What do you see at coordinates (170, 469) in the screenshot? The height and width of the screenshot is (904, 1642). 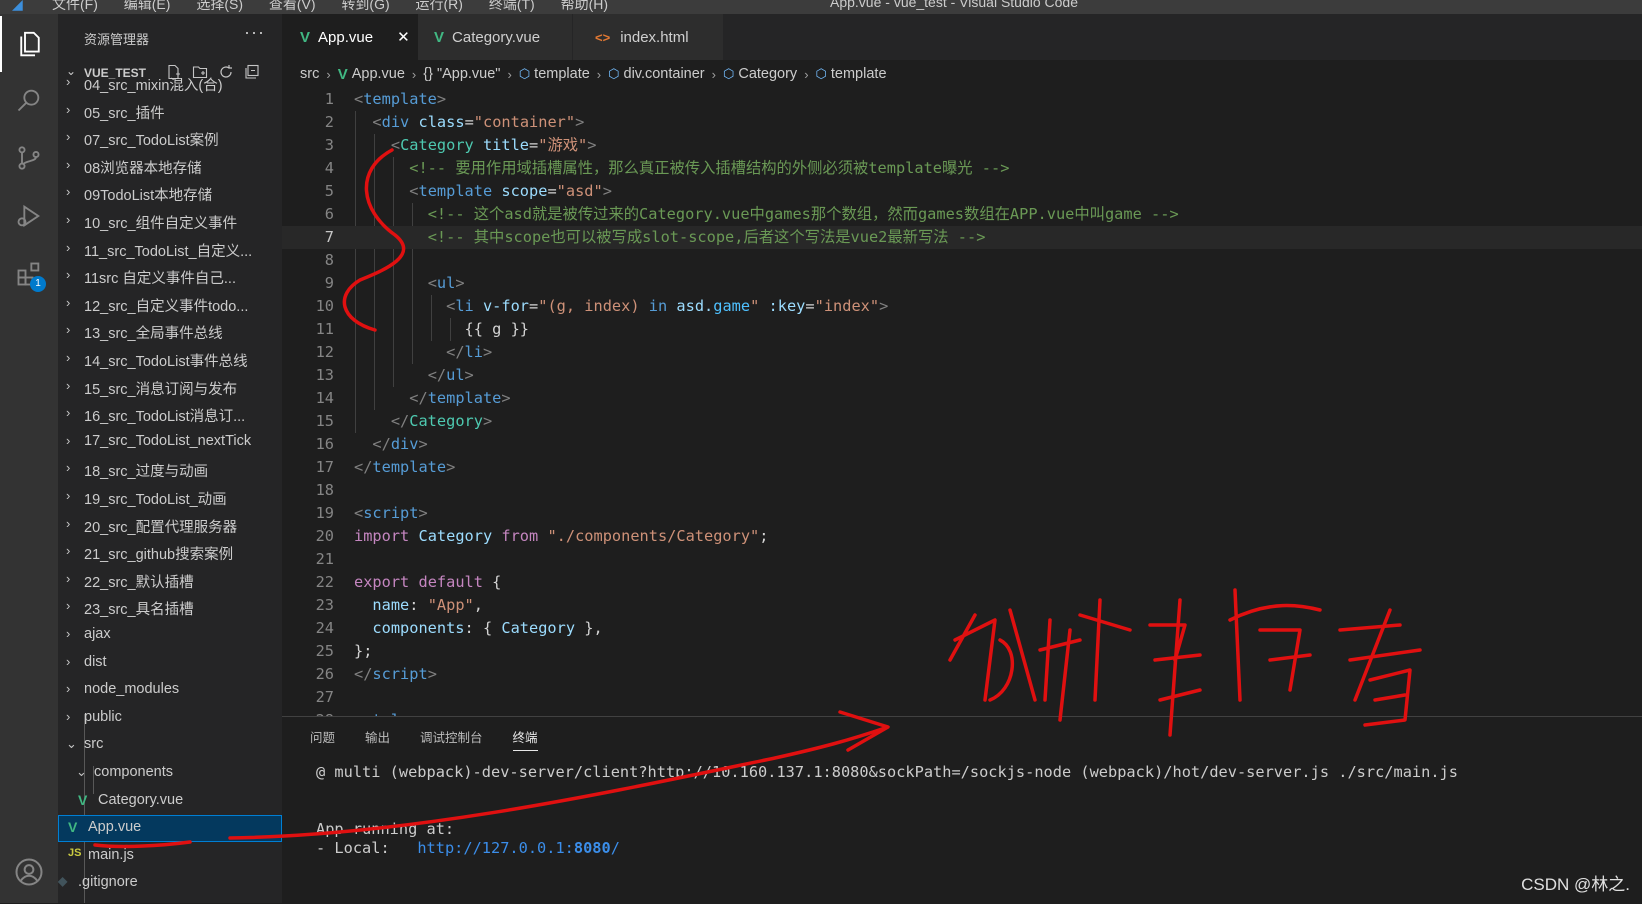 I see `tree-folder: › 18_src_过度与动画` at bounding box center [170, 469].